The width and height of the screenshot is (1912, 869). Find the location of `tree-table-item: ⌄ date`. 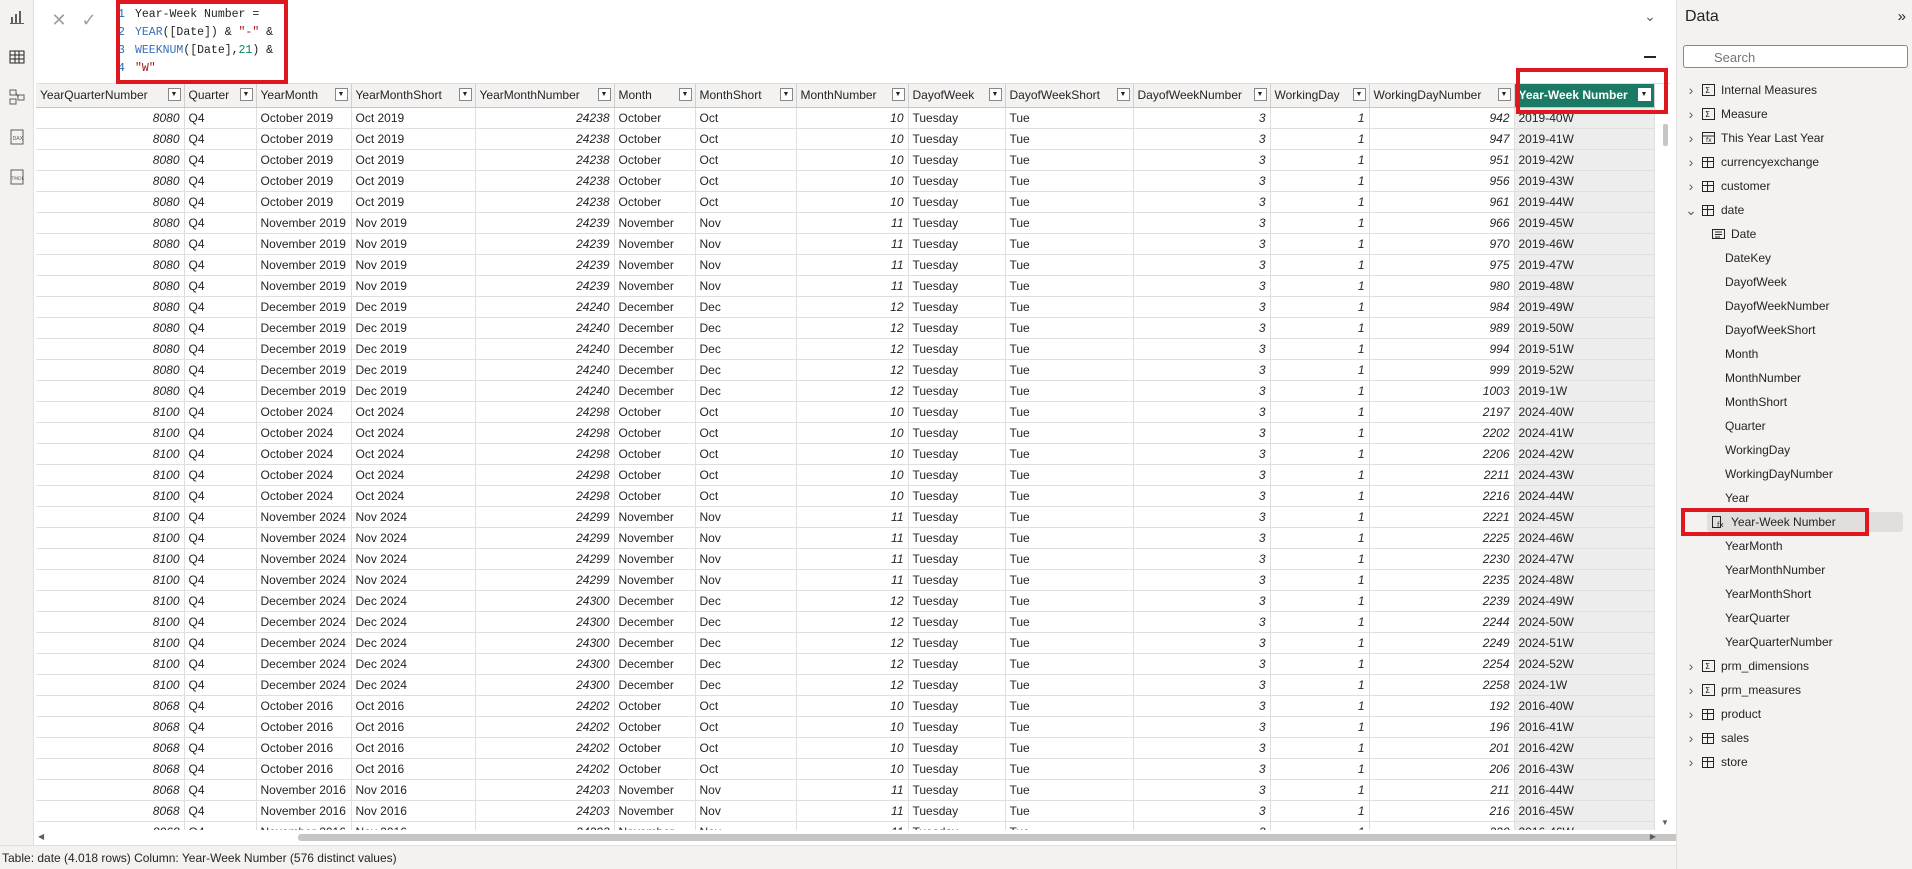

tree-table-item: ⌄ date is located at coordinates (1714, 210).